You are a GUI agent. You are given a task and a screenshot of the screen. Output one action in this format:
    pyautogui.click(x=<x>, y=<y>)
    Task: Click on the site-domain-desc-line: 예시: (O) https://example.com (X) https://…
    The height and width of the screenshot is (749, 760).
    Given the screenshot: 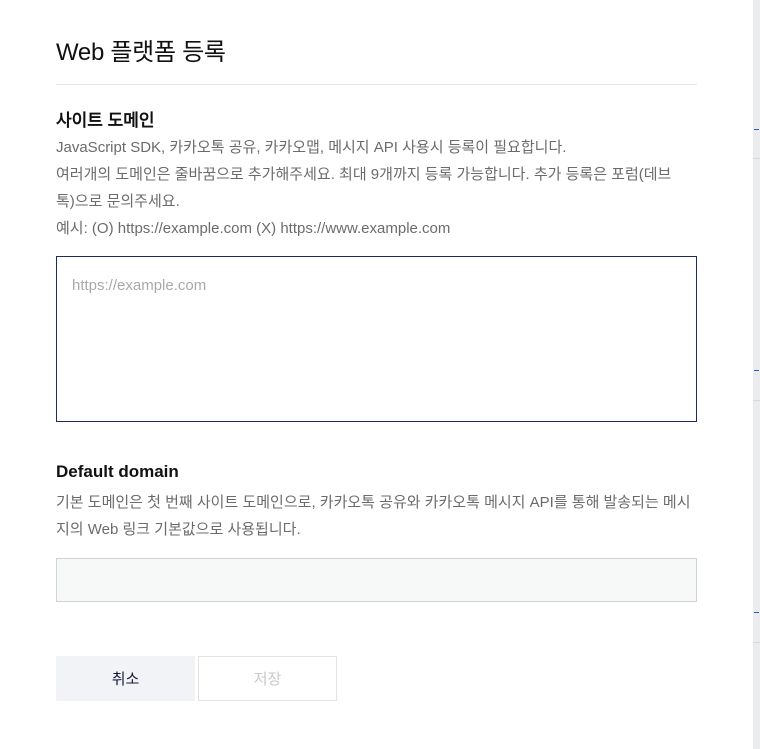 What is the action you would take?
    pyautogui.click(x=253, y=228)
    